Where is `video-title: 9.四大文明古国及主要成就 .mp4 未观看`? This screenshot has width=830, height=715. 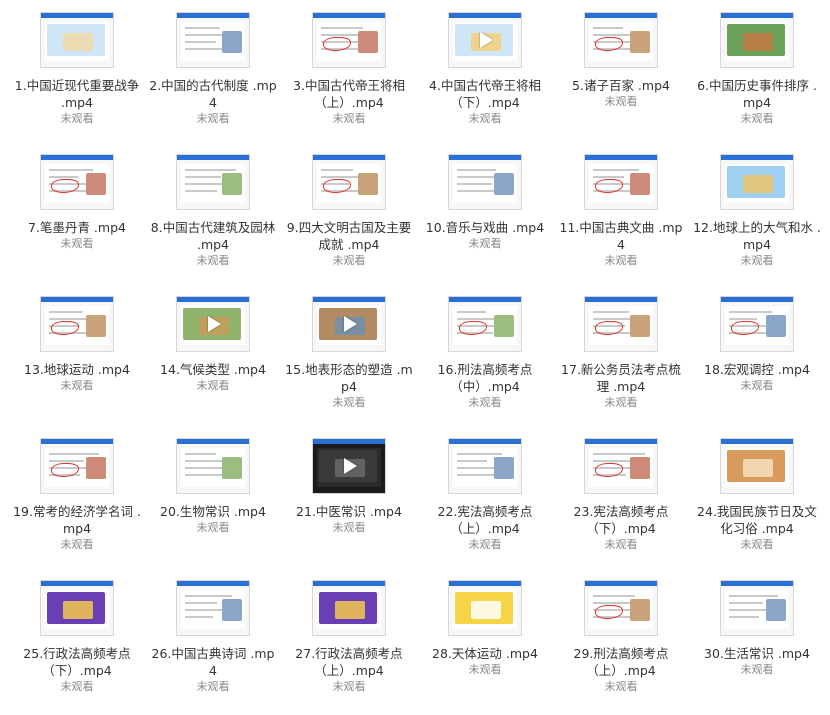
video-title: 9.四大文明古国及主要成就 .mp4 未观看 is located at coordinates (349, 244).